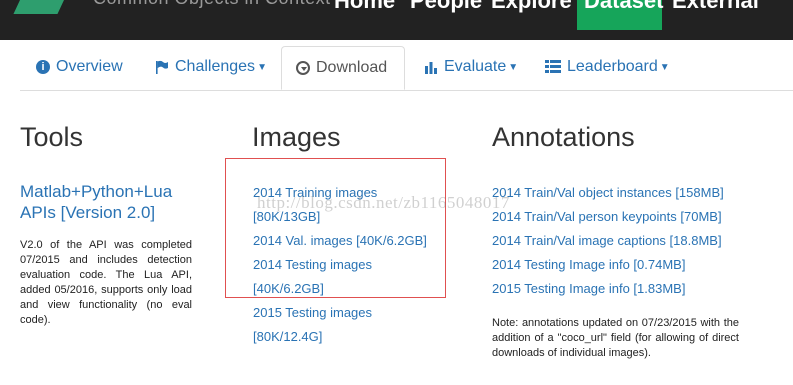  I want to click on coco-logo-icon, so click(42, 7).